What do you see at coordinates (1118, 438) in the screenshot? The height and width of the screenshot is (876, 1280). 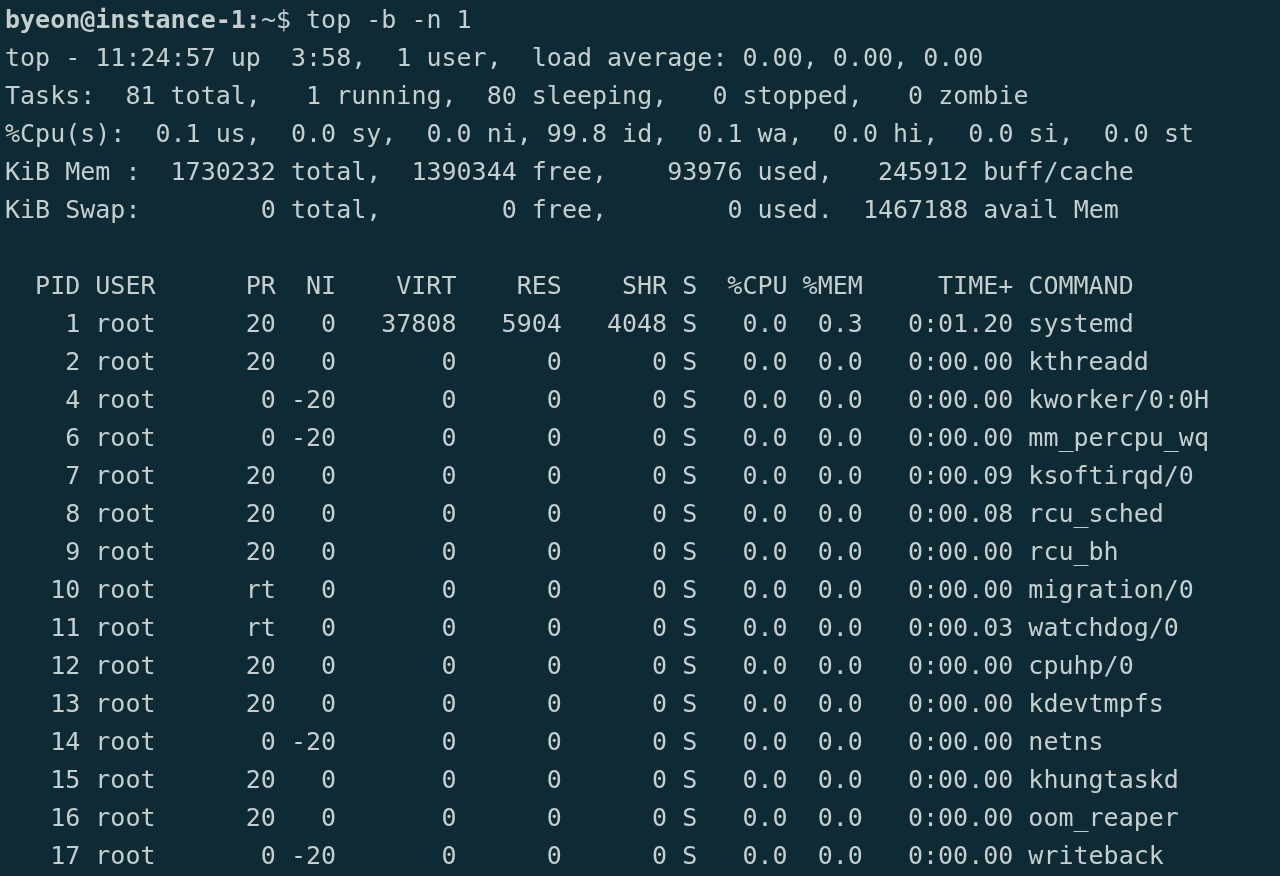 I see `table-cell-text: mm_percpu_wq` at bounding box center [1118, 438].